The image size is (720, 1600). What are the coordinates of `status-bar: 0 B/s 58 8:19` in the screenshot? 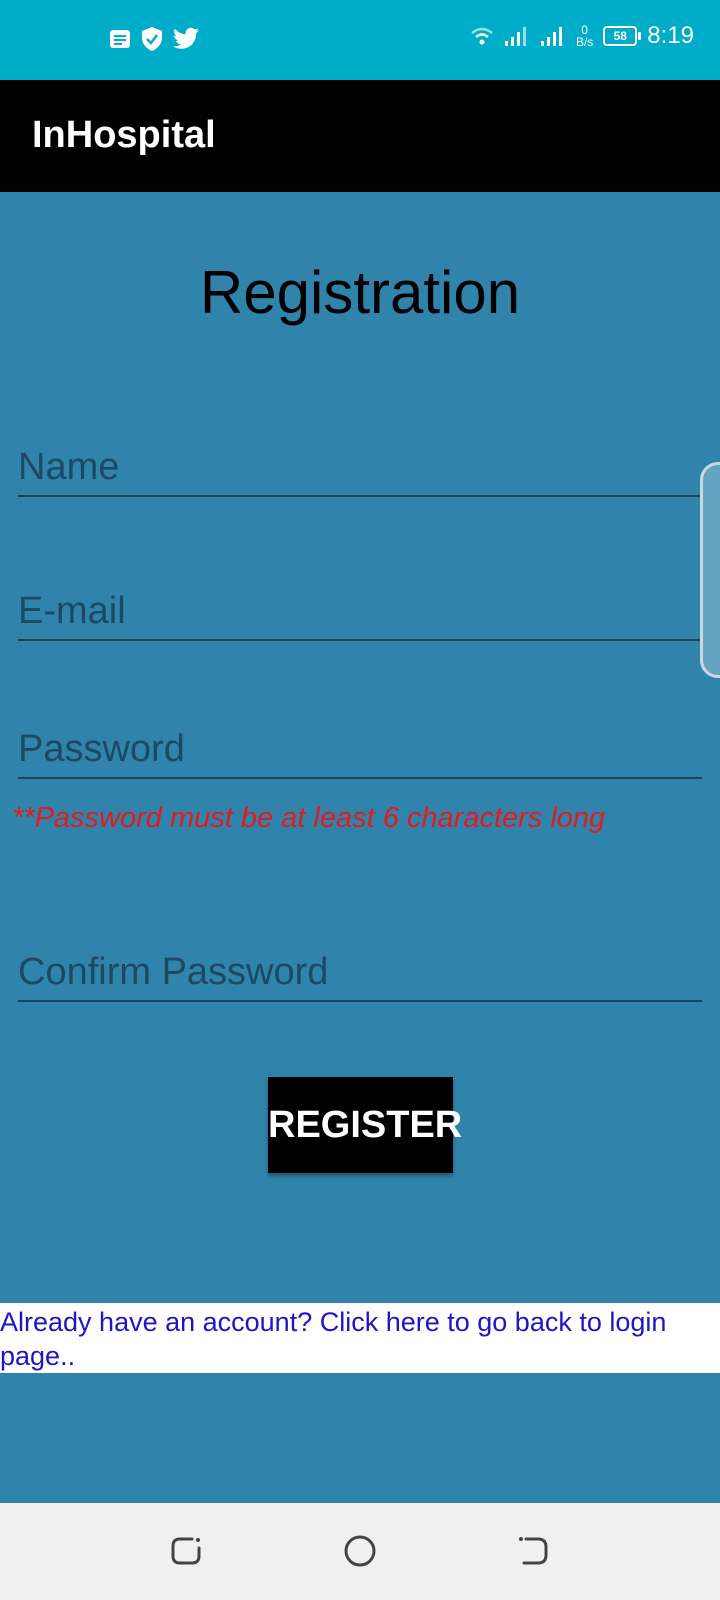 It's located at (360, 40).